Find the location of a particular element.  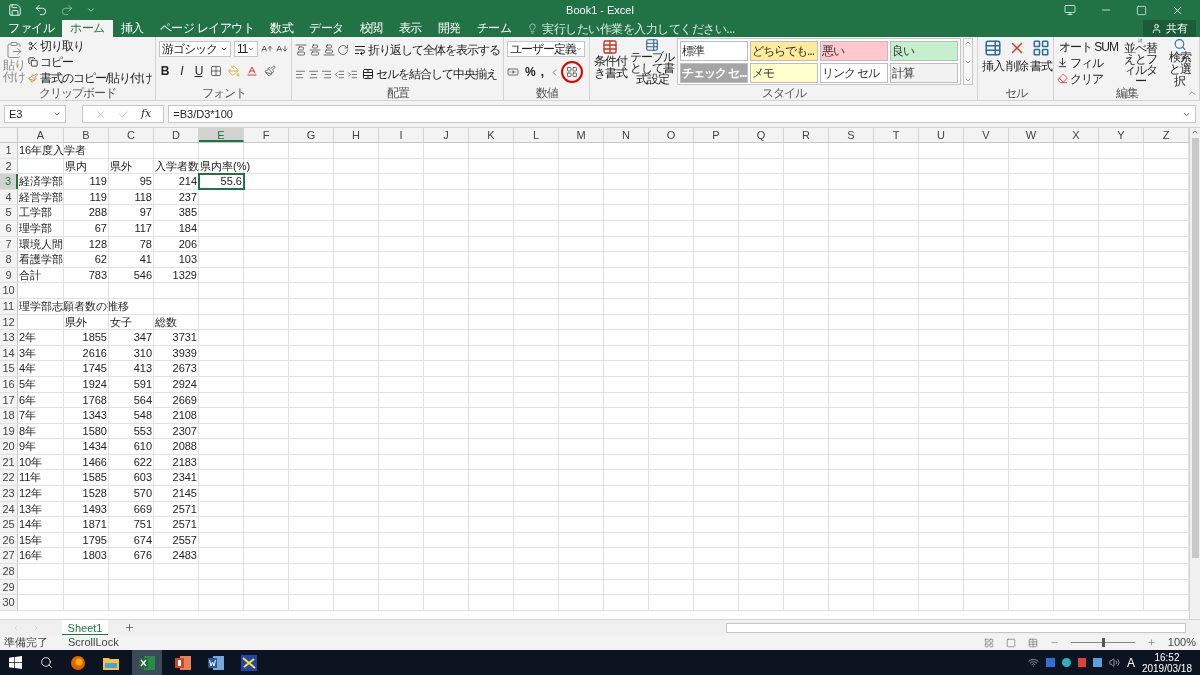

horizontal-scrollbar is located at coordinates (956, 627).